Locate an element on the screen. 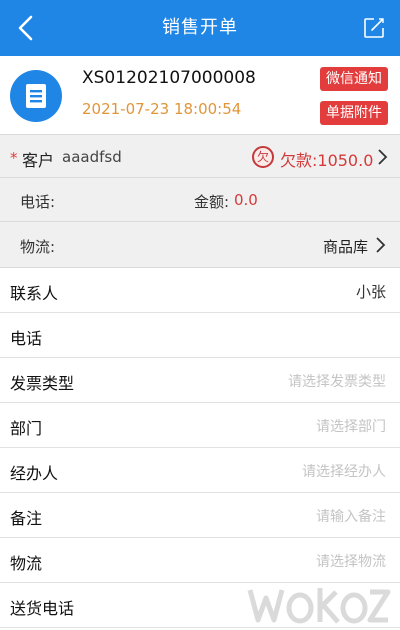 The image size is (400, 630). remark-input: 请输入备注 is located at coordinates (351, 516).